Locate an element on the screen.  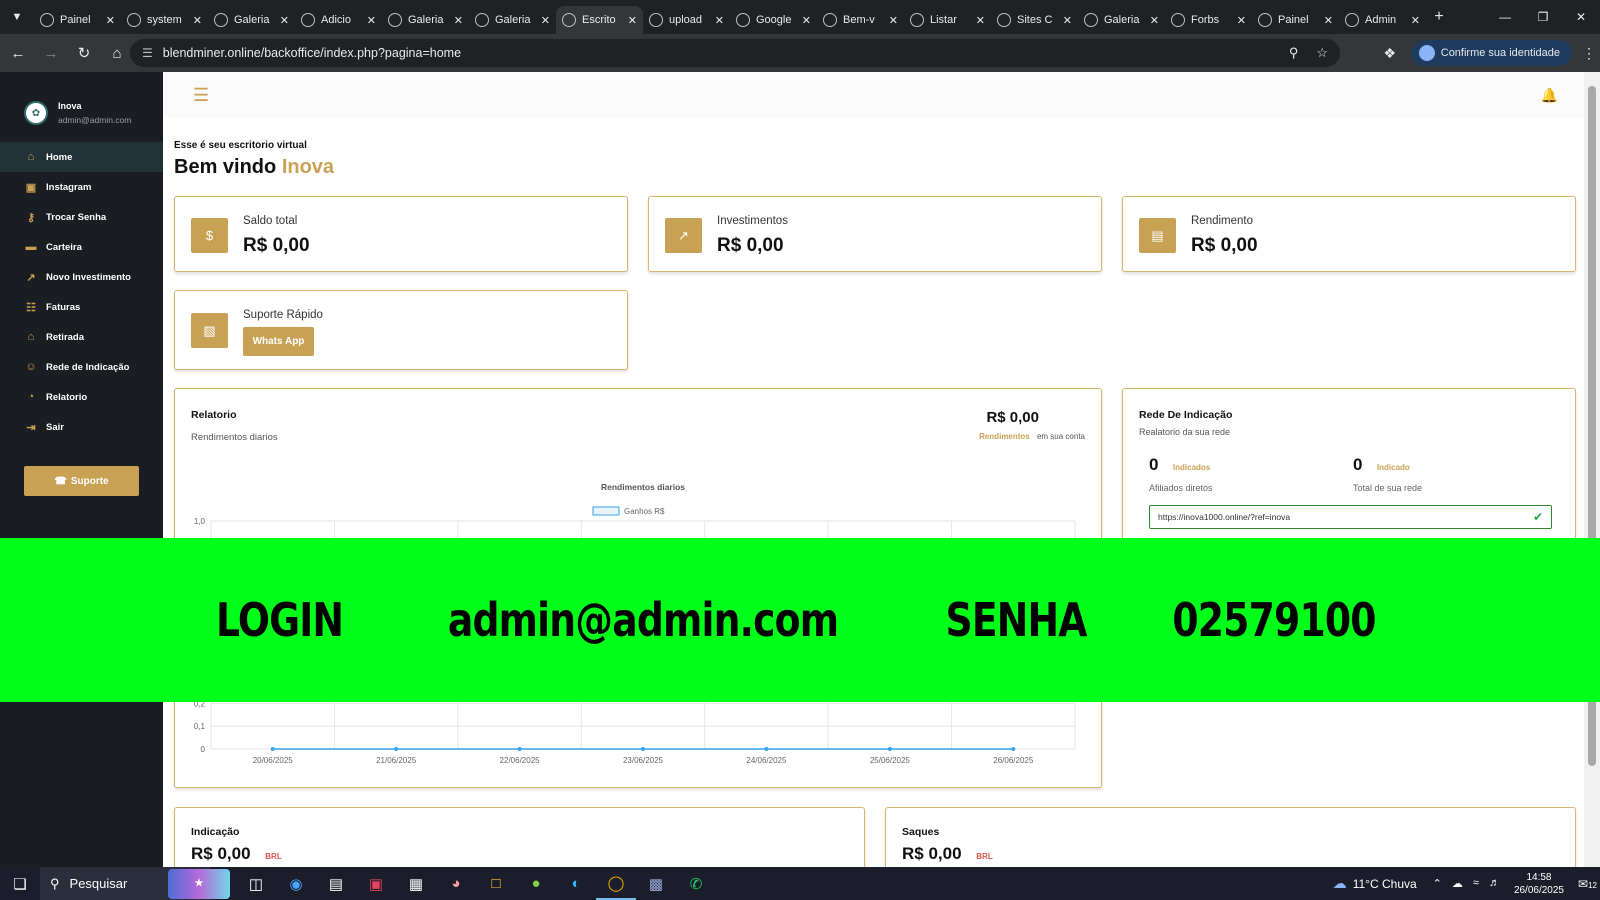
sidebar-item-carteira: ▬ Carteira is located at coordinates (81, 247).